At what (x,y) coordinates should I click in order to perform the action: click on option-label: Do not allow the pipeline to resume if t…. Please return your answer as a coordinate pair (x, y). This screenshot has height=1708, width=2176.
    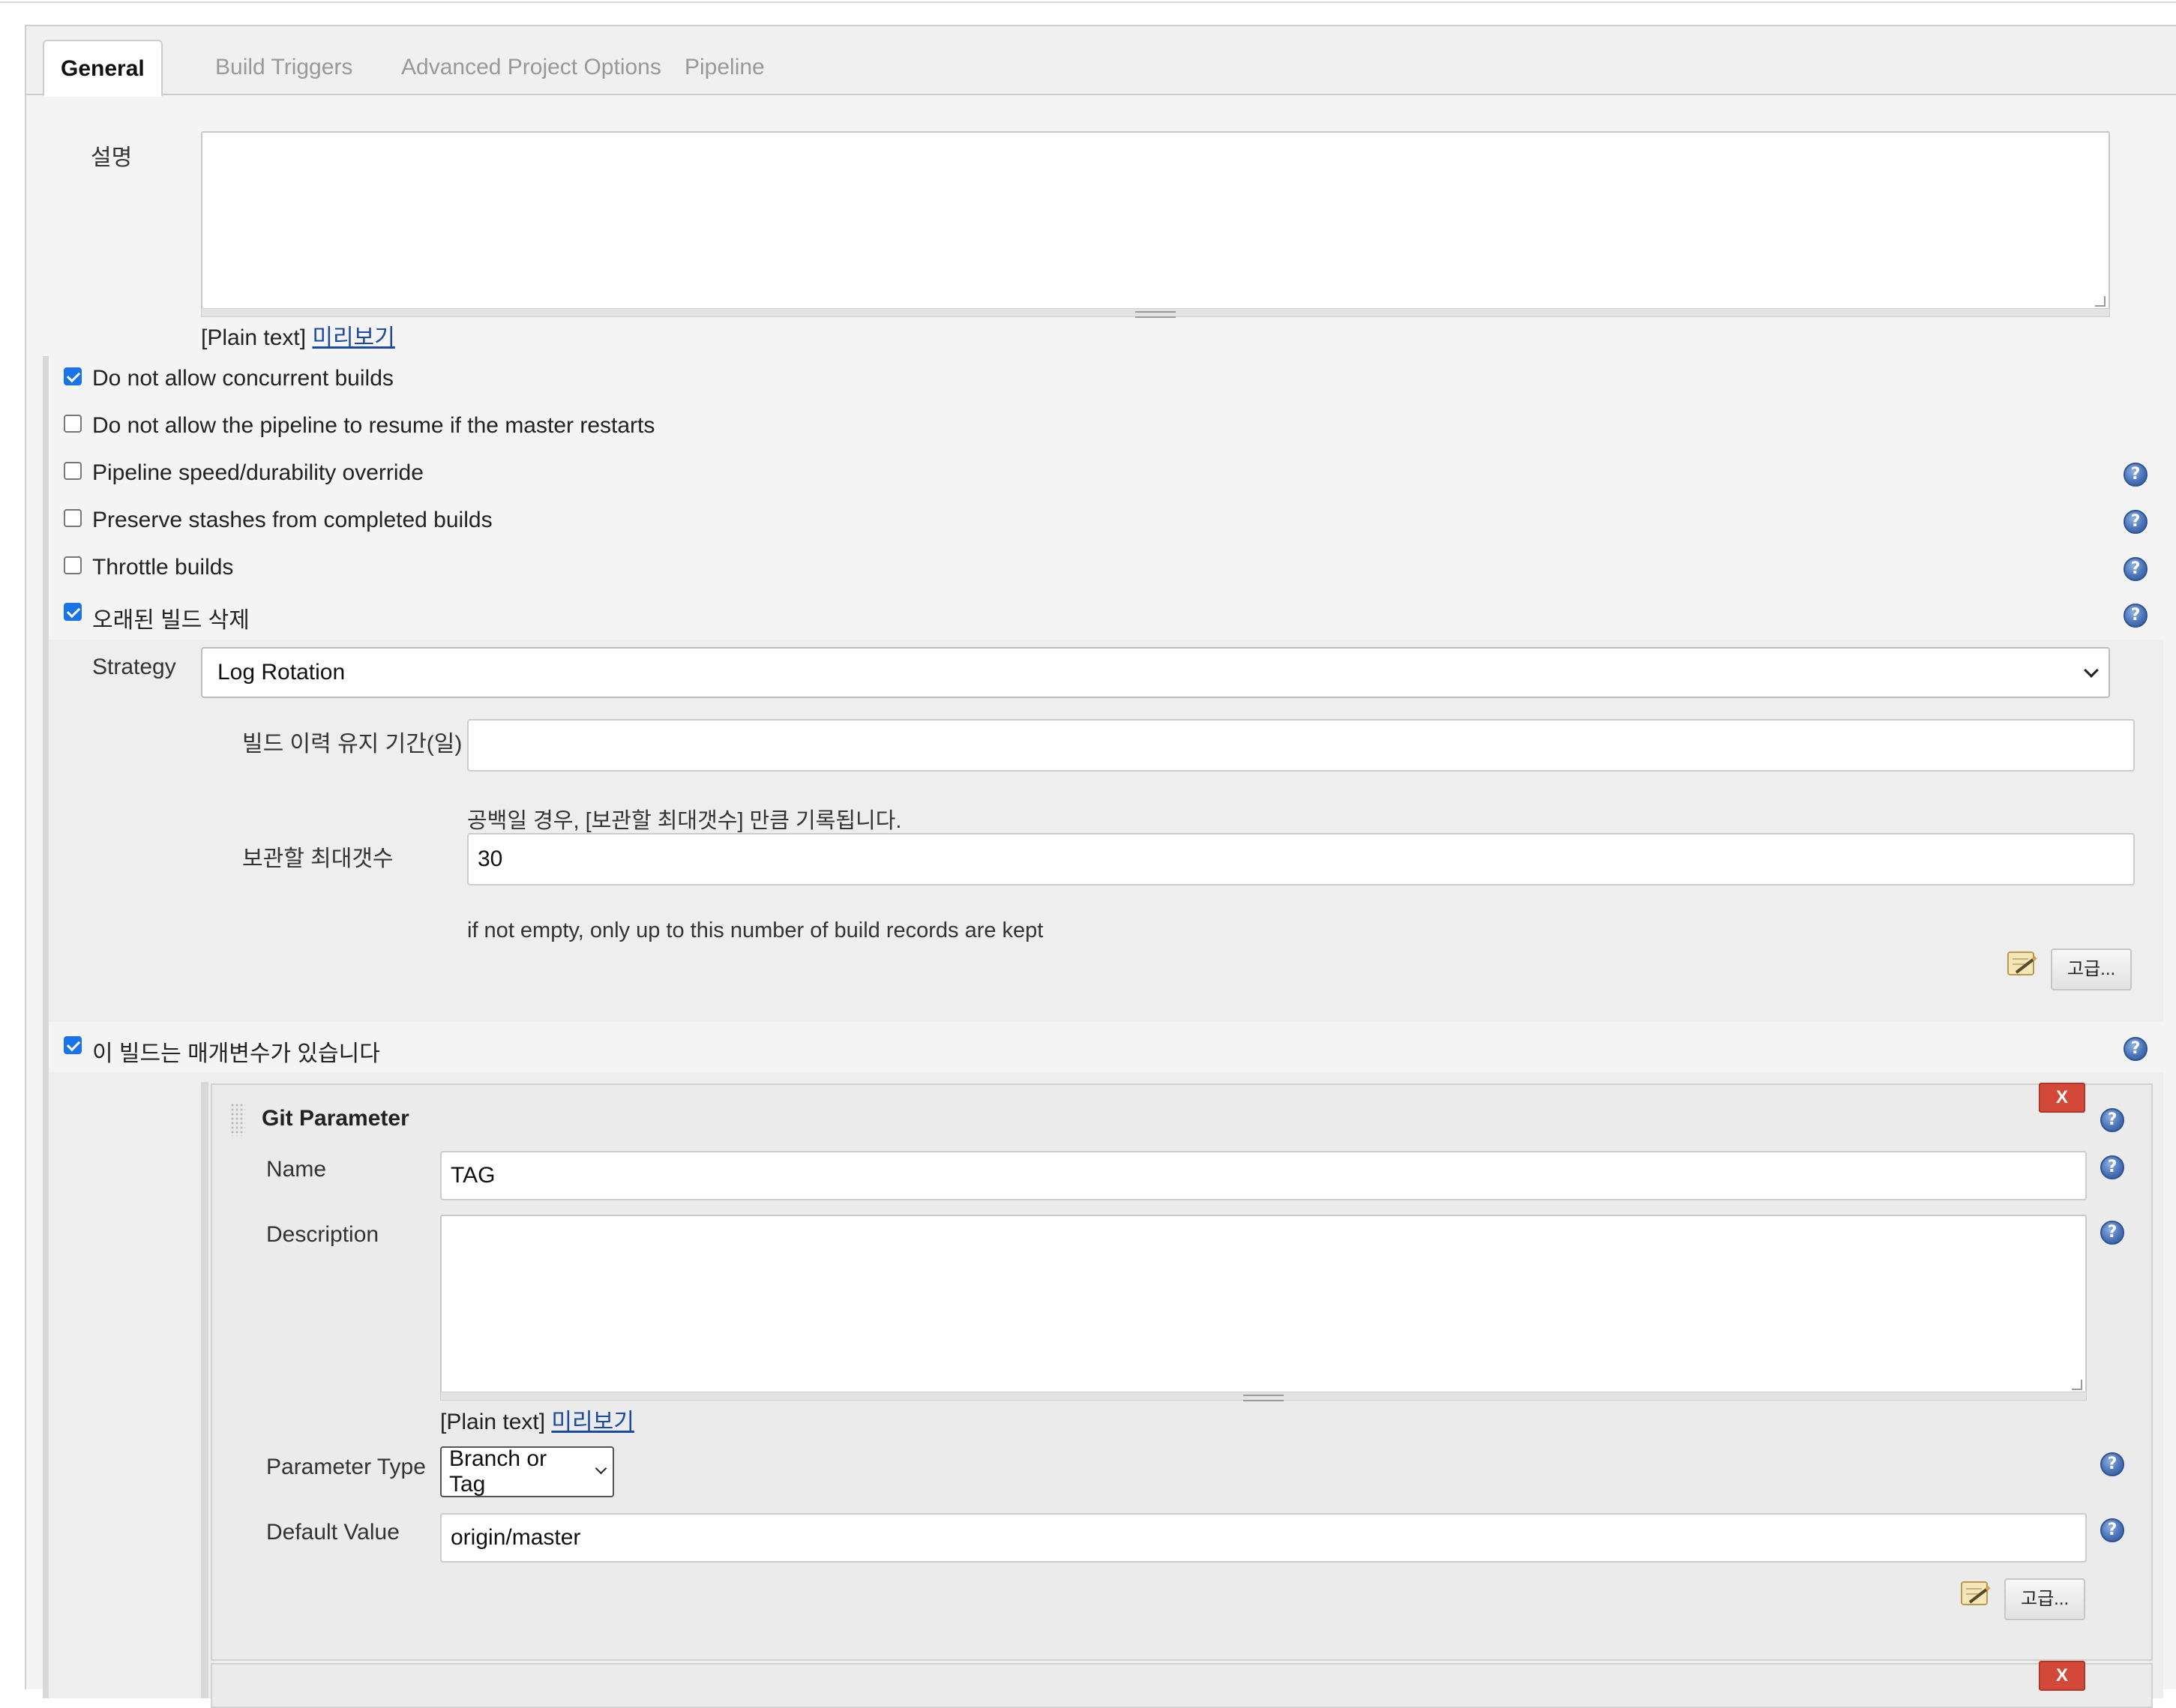
    Looking at the image, I should click on (374, 426).